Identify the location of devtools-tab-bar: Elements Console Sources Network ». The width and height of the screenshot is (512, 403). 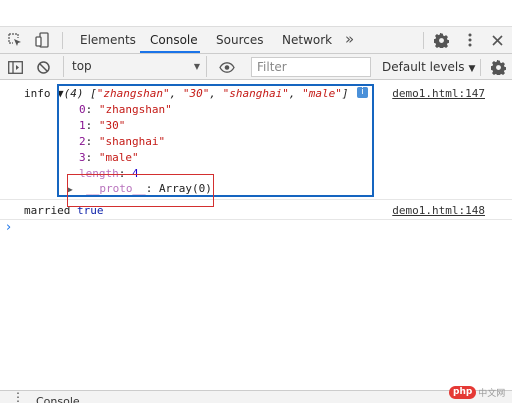
(256, 40).